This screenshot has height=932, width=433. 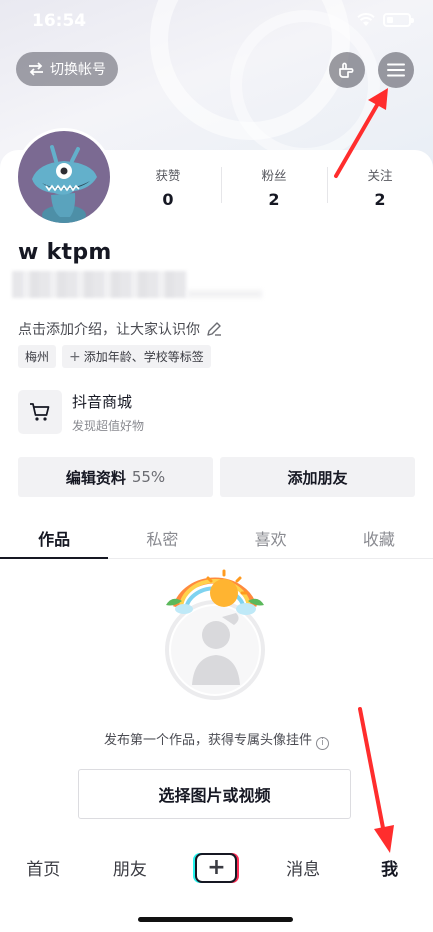 What do you see at coordinates (224, 294) in the screenshot?
I see `blurred-user-id-tail` at bounding box center [224, 294].